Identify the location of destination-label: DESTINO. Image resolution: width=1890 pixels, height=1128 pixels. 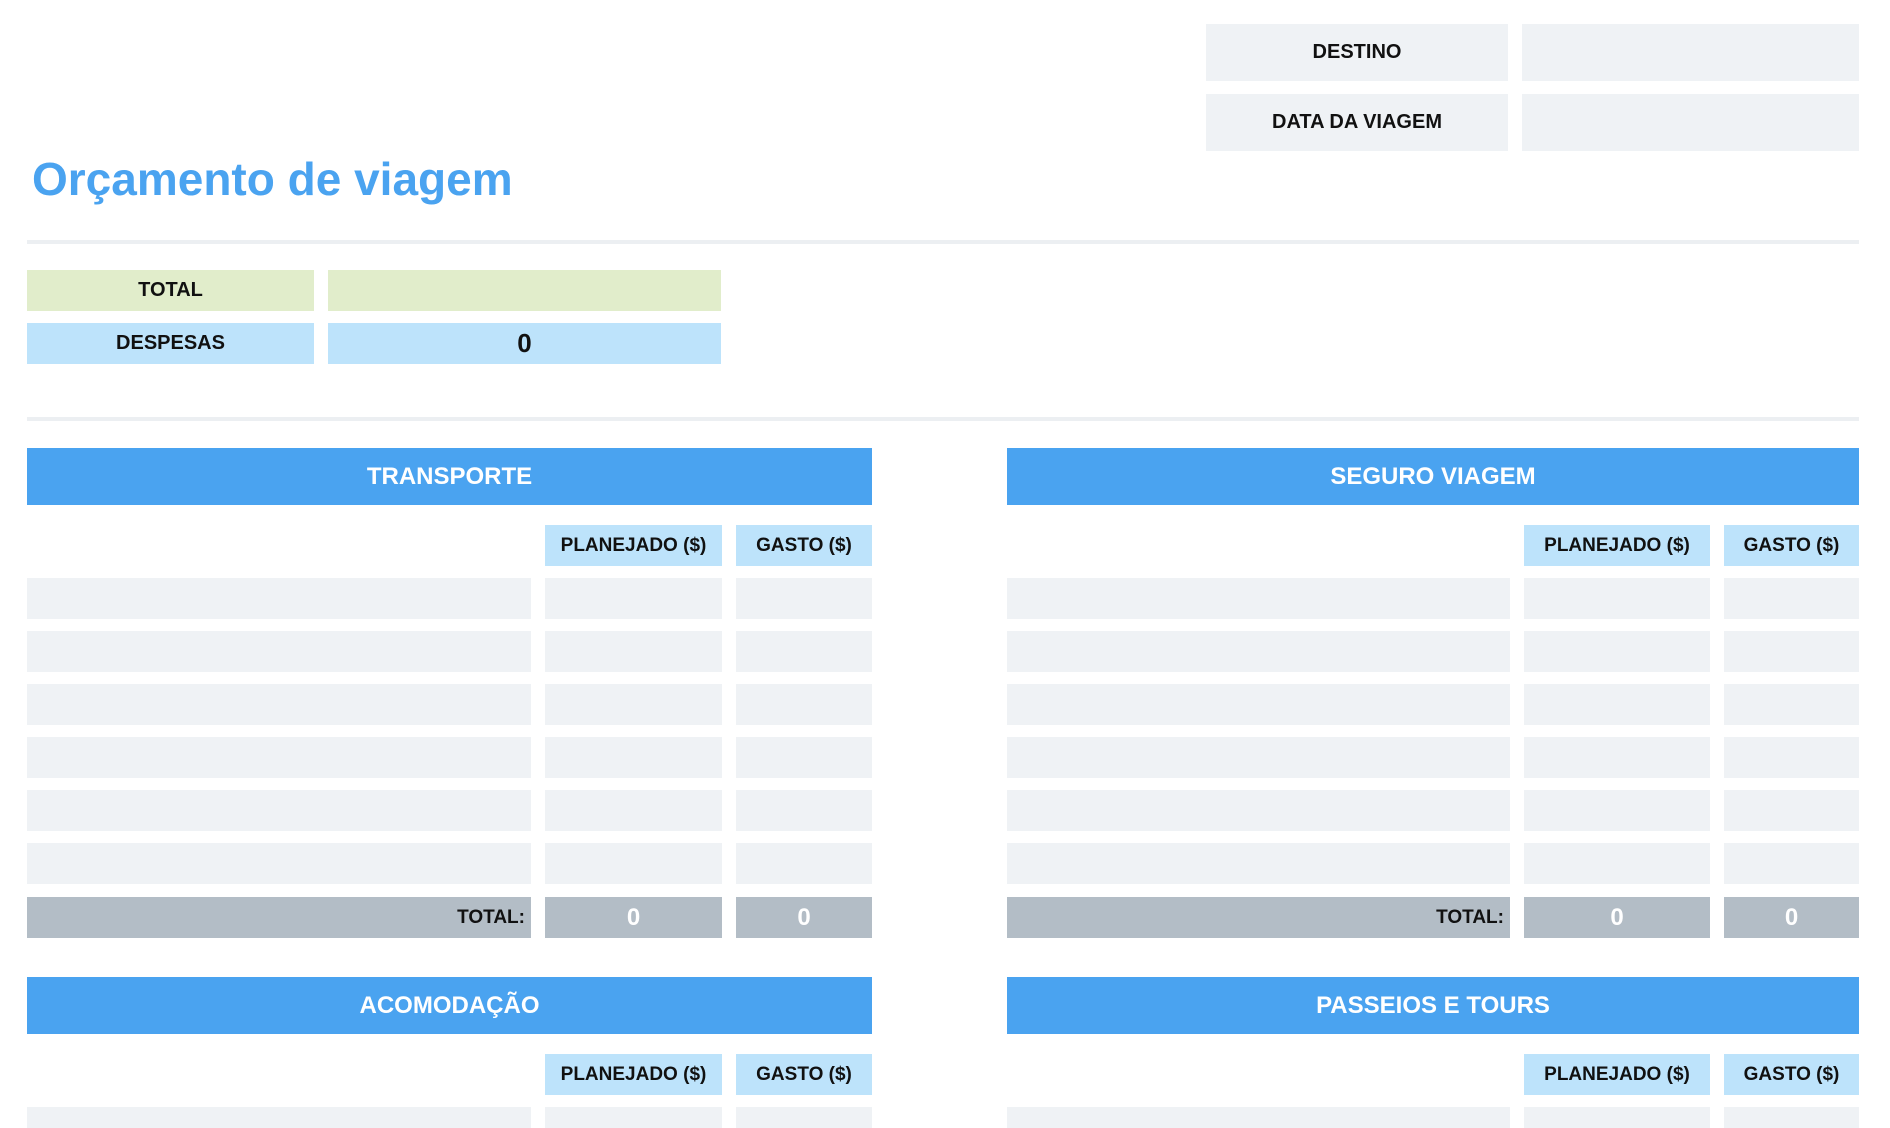
(1357, 52).